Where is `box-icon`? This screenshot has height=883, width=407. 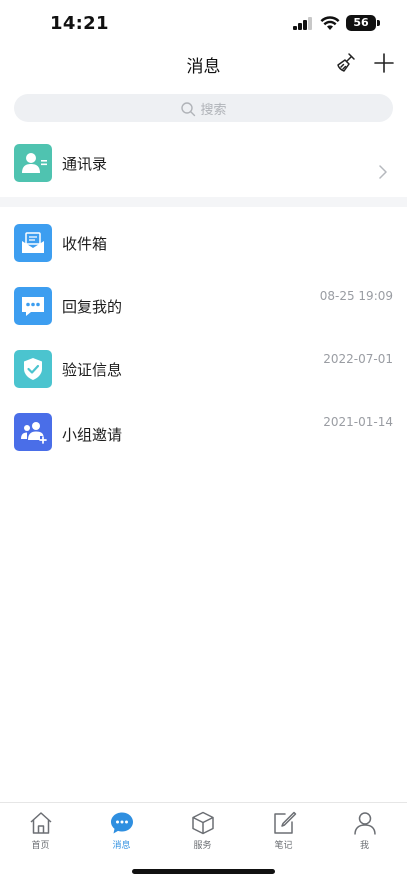 box-icon is located at coordinates (203, 823).